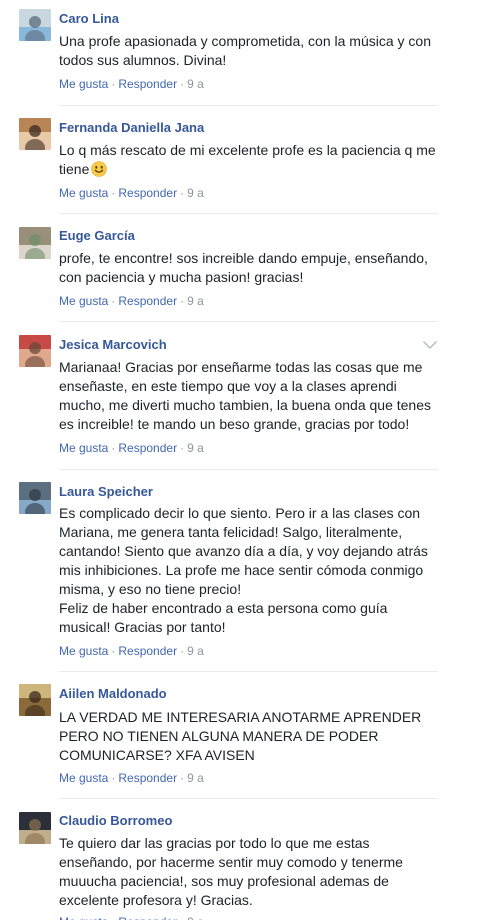  Describe the element at coordinates (74, 169) in the screenshot. I see `comment-line-text: tiene` at that location.